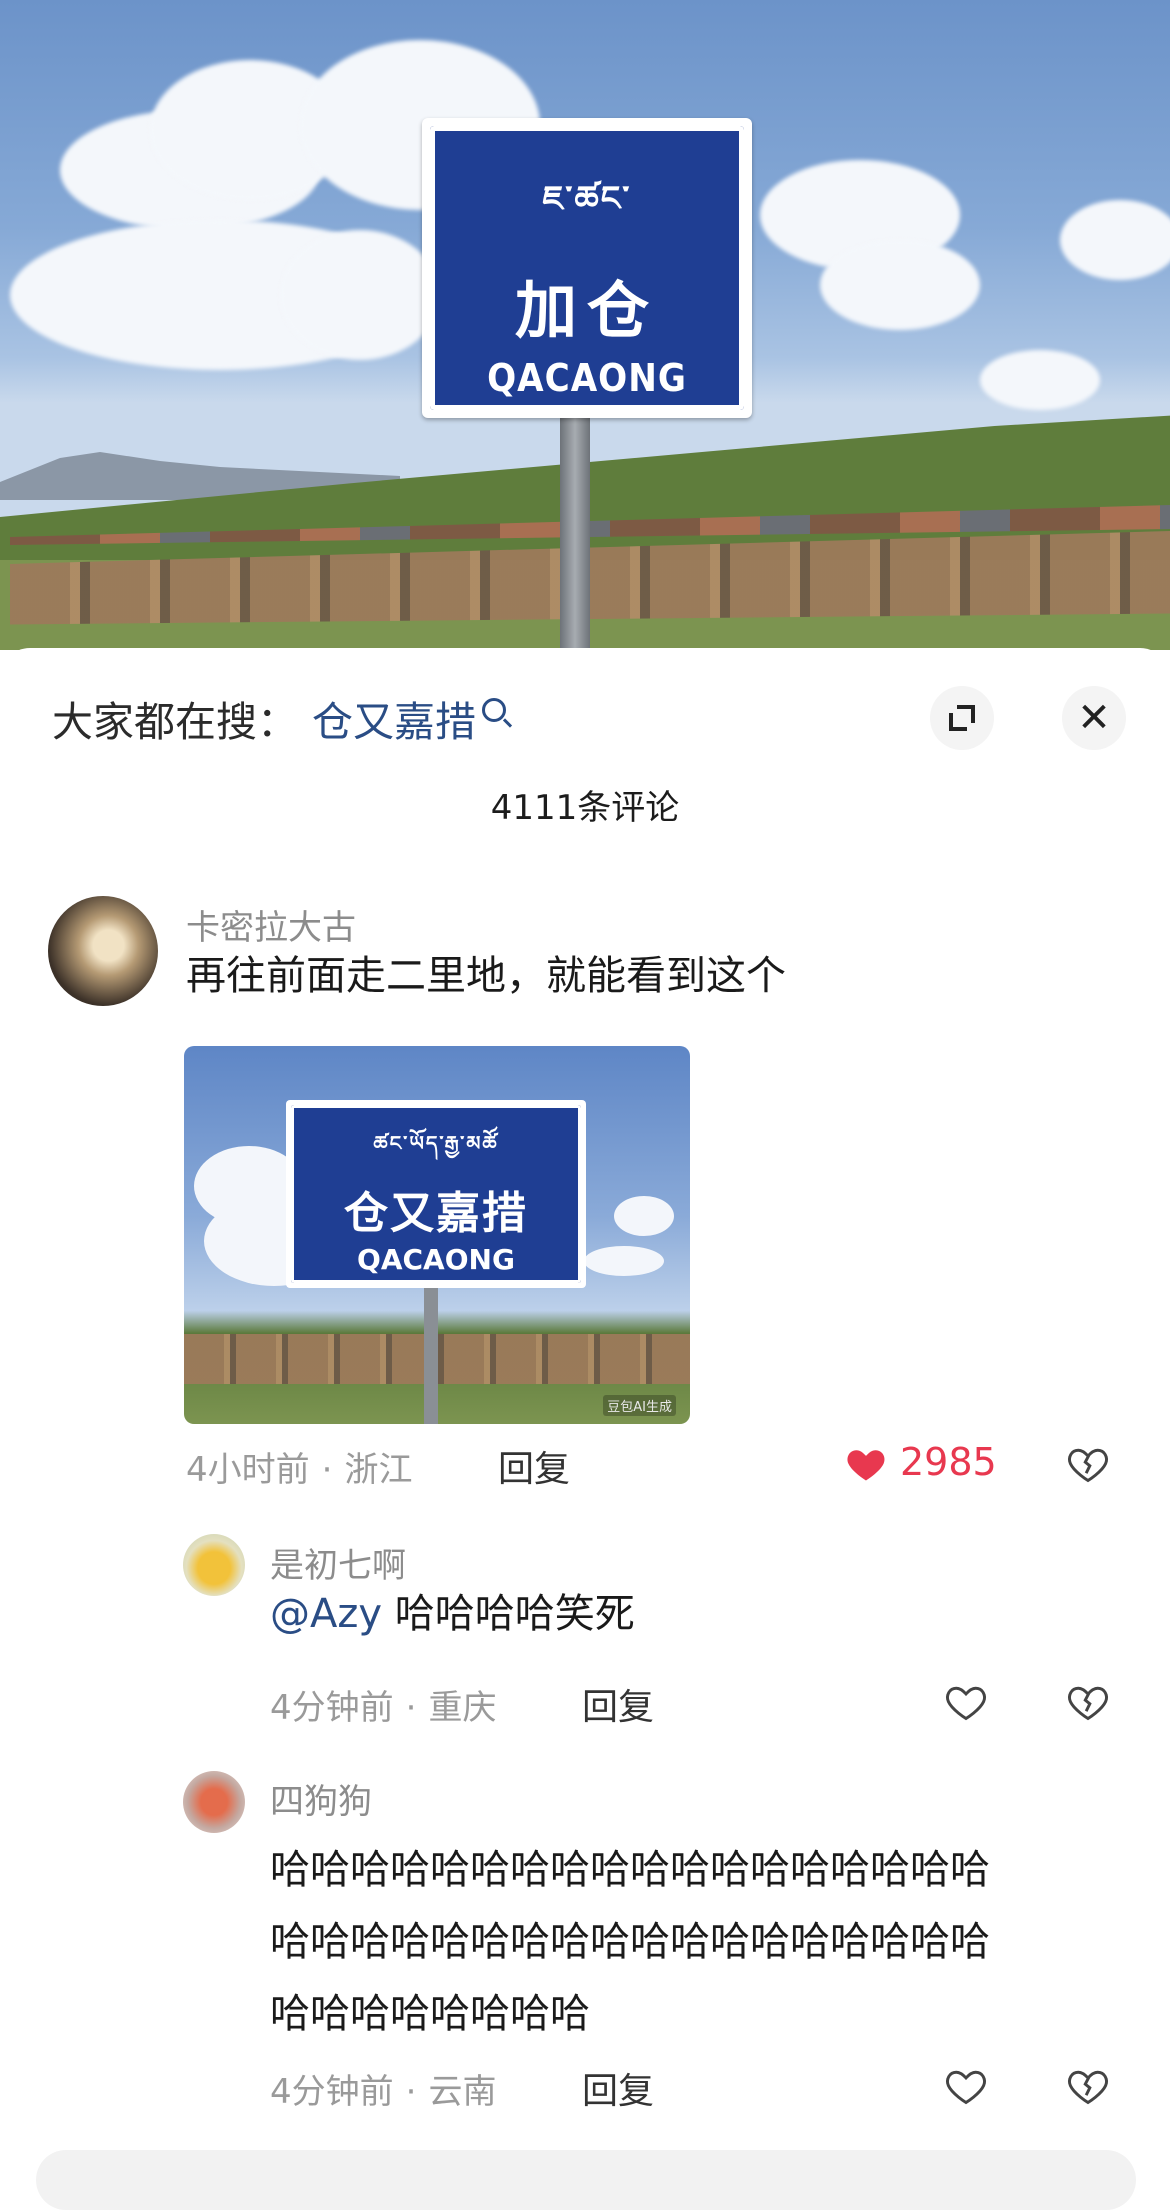 This screenshot has width=1170, height=2210. What do you see at coordinates (248, 1470) in the screenshot?
I see `comment-time: 4小时前` at bounding box center [248, 1470].